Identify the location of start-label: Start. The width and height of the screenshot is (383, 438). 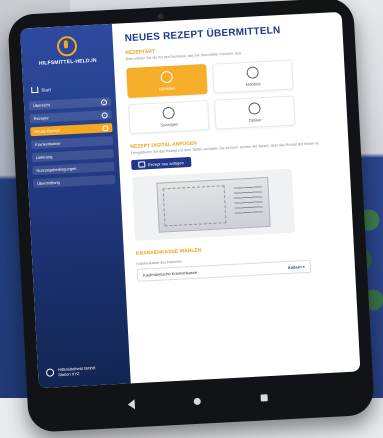
(46, 89).